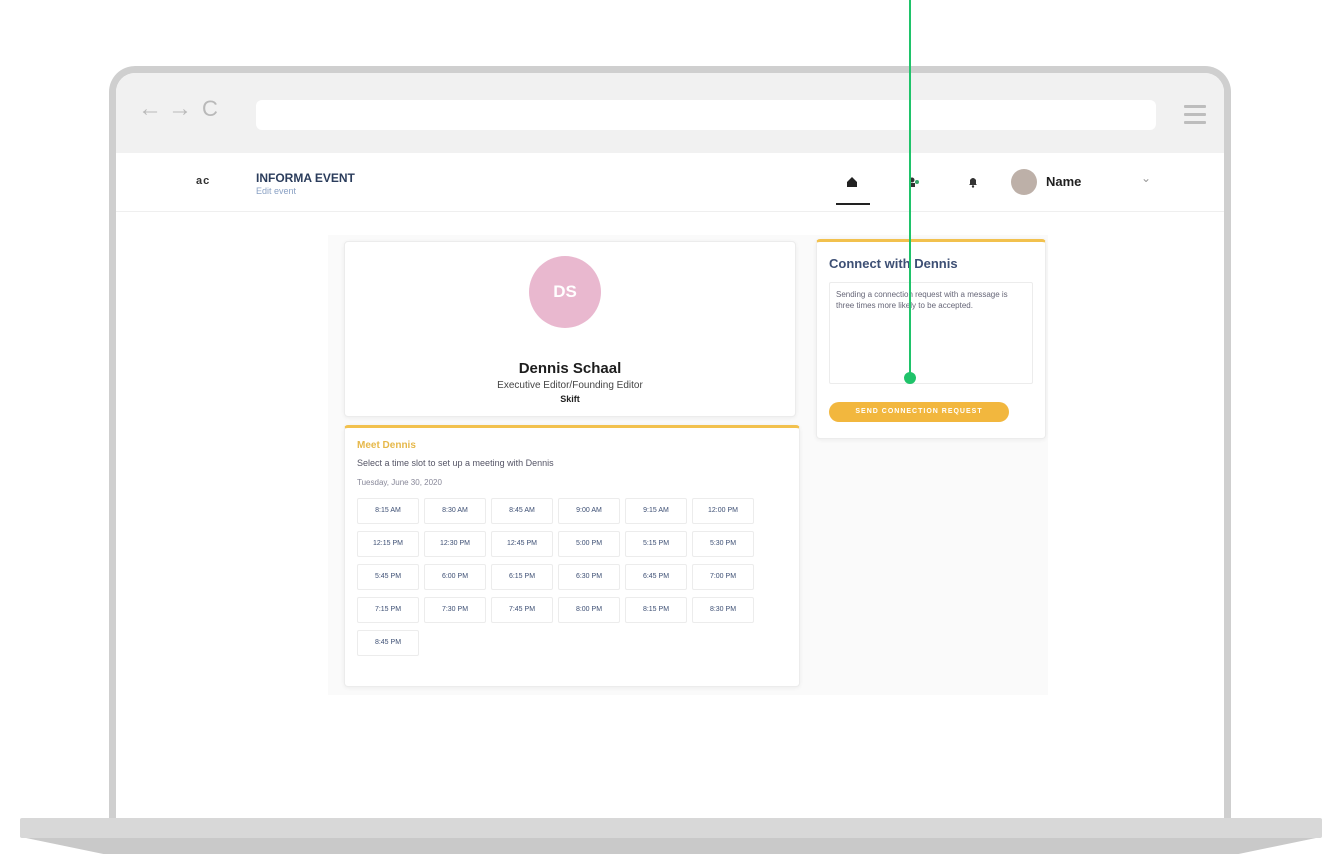 This screenshot has height=854, width=1329. Describe the element at coordinates (589, 511) in the screenshot. I see `time-slot: 9:00 AM` at that location.